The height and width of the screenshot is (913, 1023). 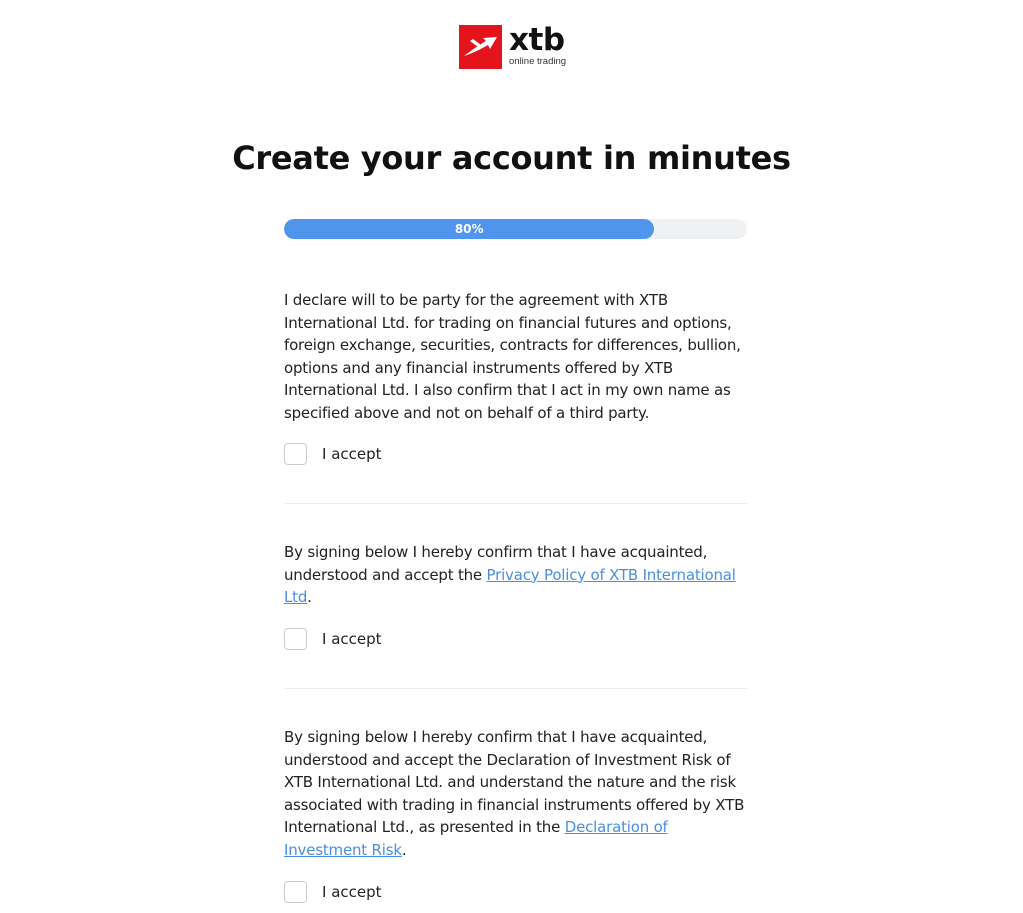 I want to click on xtb-logo: xtb online trading, so click(x=512, y=47).